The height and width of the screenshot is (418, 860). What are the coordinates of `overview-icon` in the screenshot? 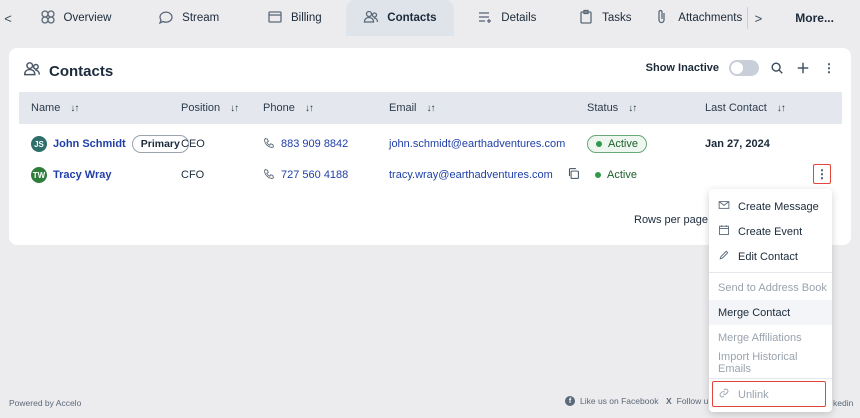 It's located at (48, 18).